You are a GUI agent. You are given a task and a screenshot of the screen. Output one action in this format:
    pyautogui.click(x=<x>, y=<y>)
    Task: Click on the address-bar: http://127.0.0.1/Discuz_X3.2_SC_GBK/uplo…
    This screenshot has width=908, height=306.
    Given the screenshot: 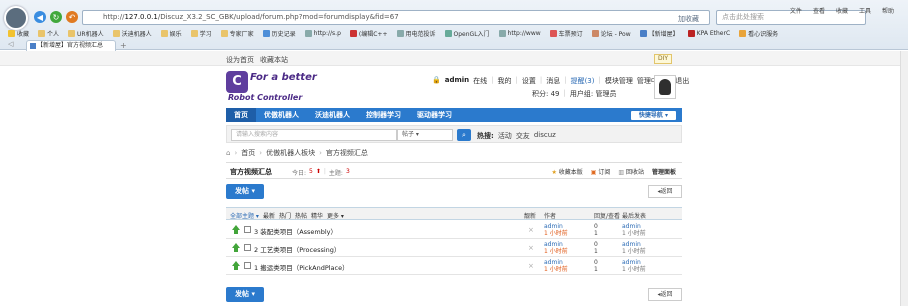 What is the action you would take?
    pyautogui.click(x=396, y=17)
    